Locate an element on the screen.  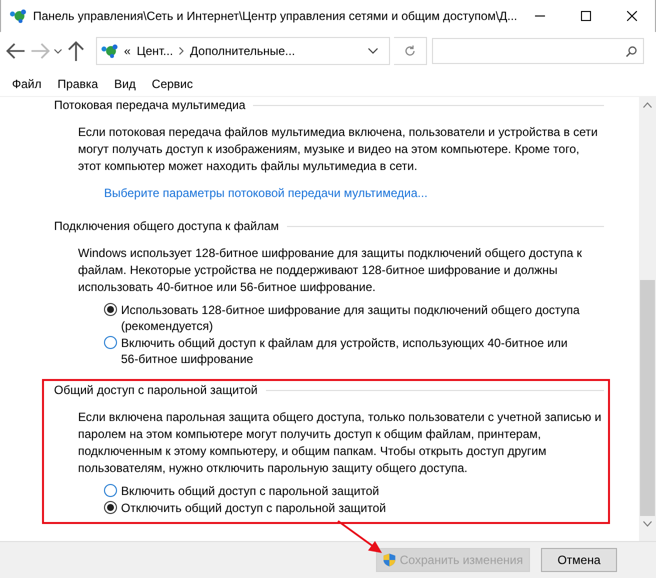
scroll-down-icon is located at coordinates (647, 524).